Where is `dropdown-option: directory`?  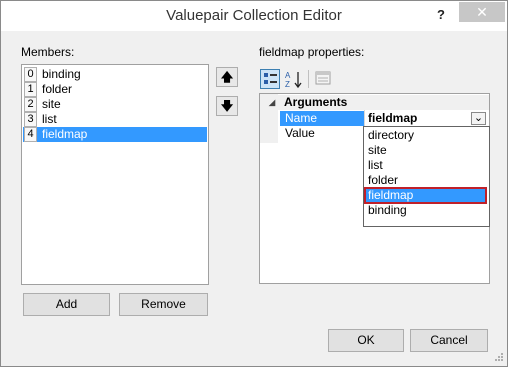 dropdown-option: directory is located at coordinates (426, 135).